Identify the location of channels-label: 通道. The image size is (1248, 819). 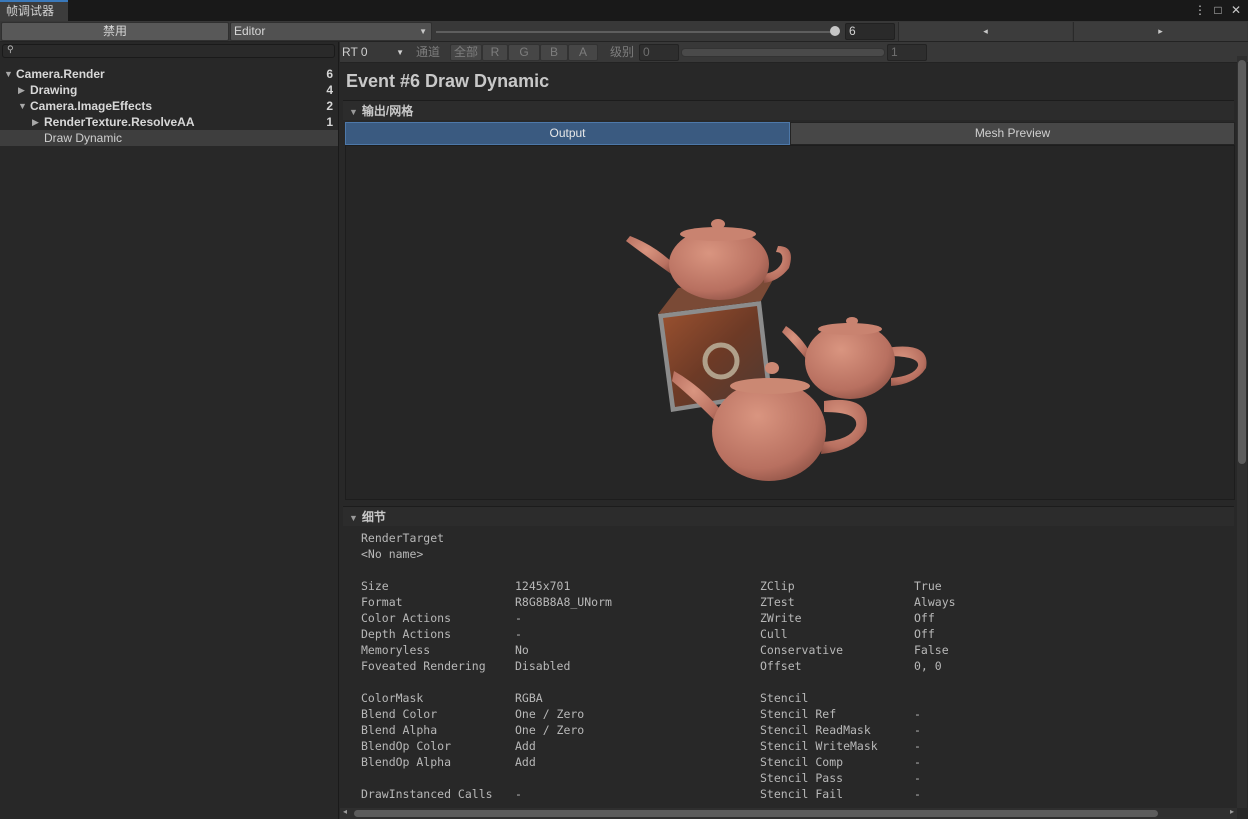
(428, 52).